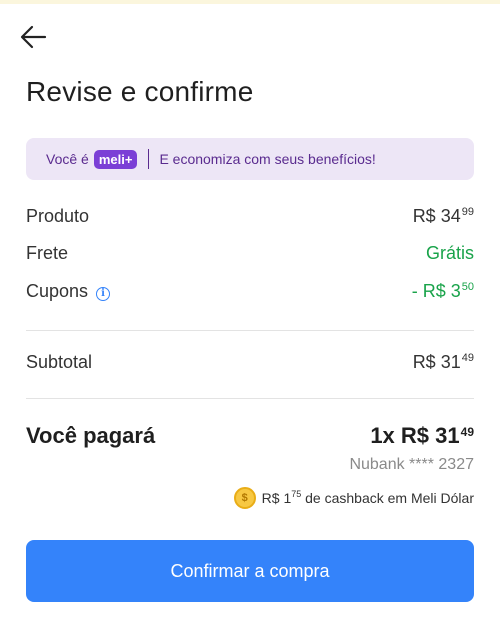 The image size is (500, 628). What do you see at coordinates (411, 464) in the screenshot?
I see `payment-card: Nubank **** 2327` at bounding box center [411, 464].